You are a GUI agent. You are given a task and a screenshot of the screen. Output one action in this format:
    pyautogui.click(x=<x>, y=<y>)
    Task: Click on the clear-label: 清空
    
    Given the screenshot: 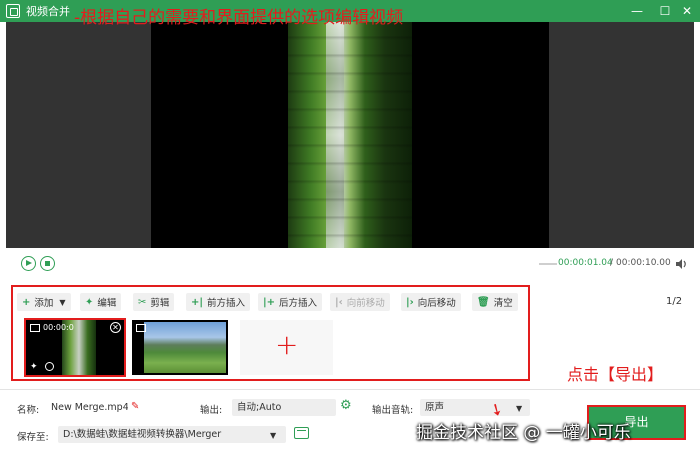 What is the action you would take?
    pyautogui.click(x=503, y=303)
    